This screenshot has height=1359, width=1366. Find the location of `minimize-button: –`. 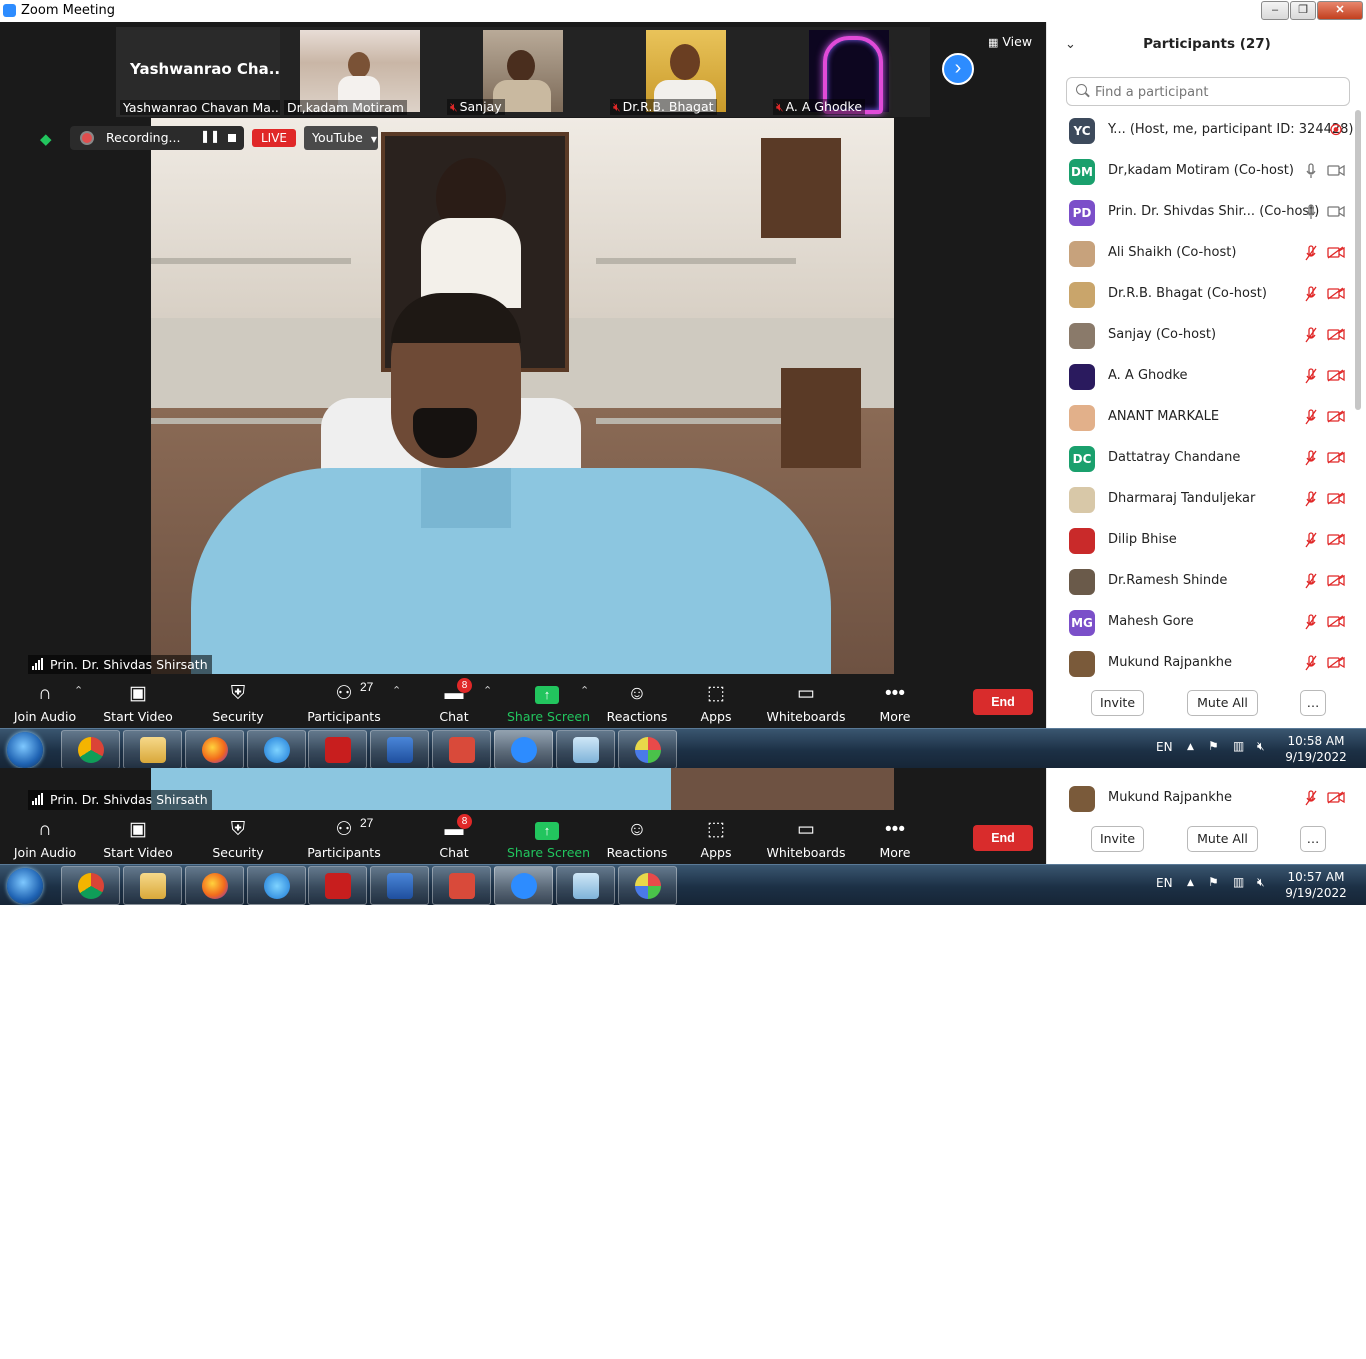

minimize-button: – is located at coordinates (1275, 10).